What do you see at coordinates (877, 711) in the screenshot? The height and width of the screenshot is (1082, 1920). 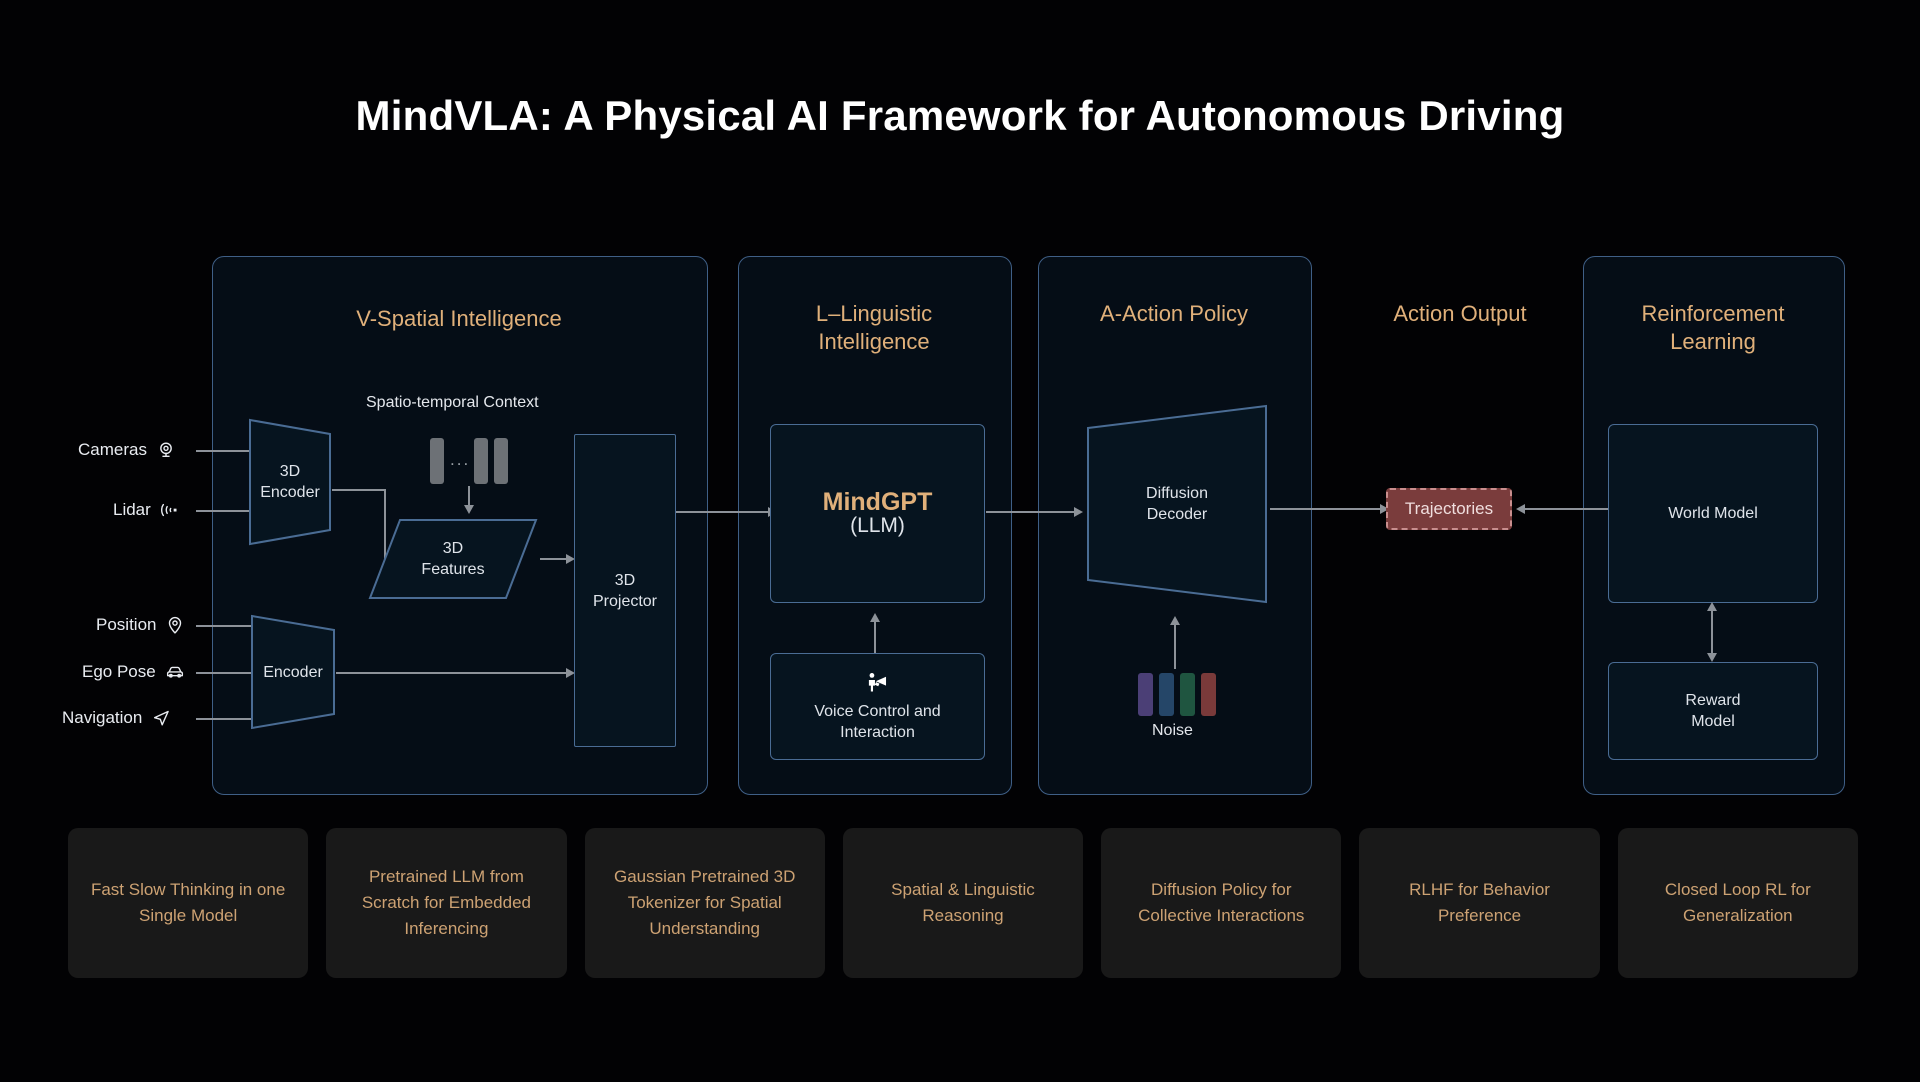 I see `voice-control-line1: Voice Control and` at bounding box center [877, 711].